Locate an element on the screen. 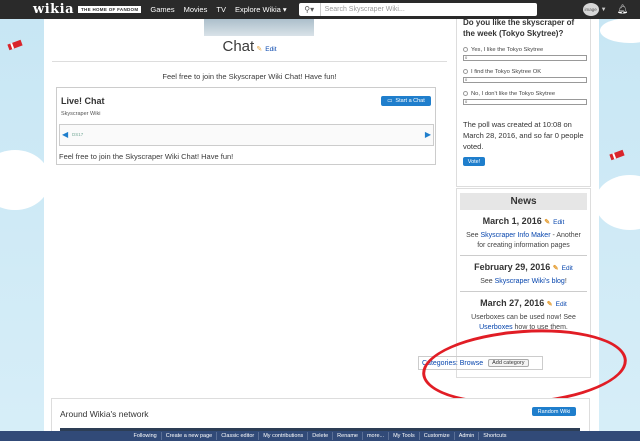  wikia-tagline: THE HOME OF FANDOM is located at coordinates (110, 9).